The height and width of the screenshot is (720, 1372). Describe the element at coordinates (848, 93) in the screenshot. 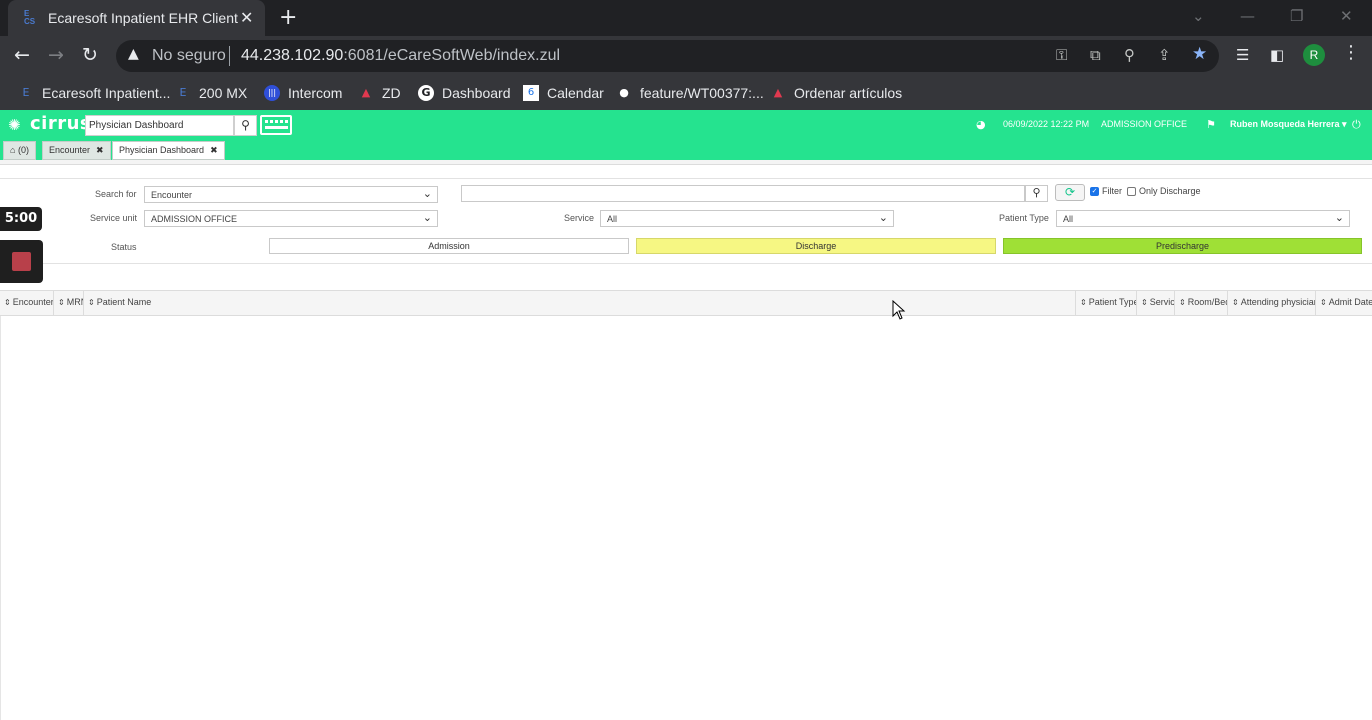

I see `bookmark-label: Ordenar artículos` at that location.